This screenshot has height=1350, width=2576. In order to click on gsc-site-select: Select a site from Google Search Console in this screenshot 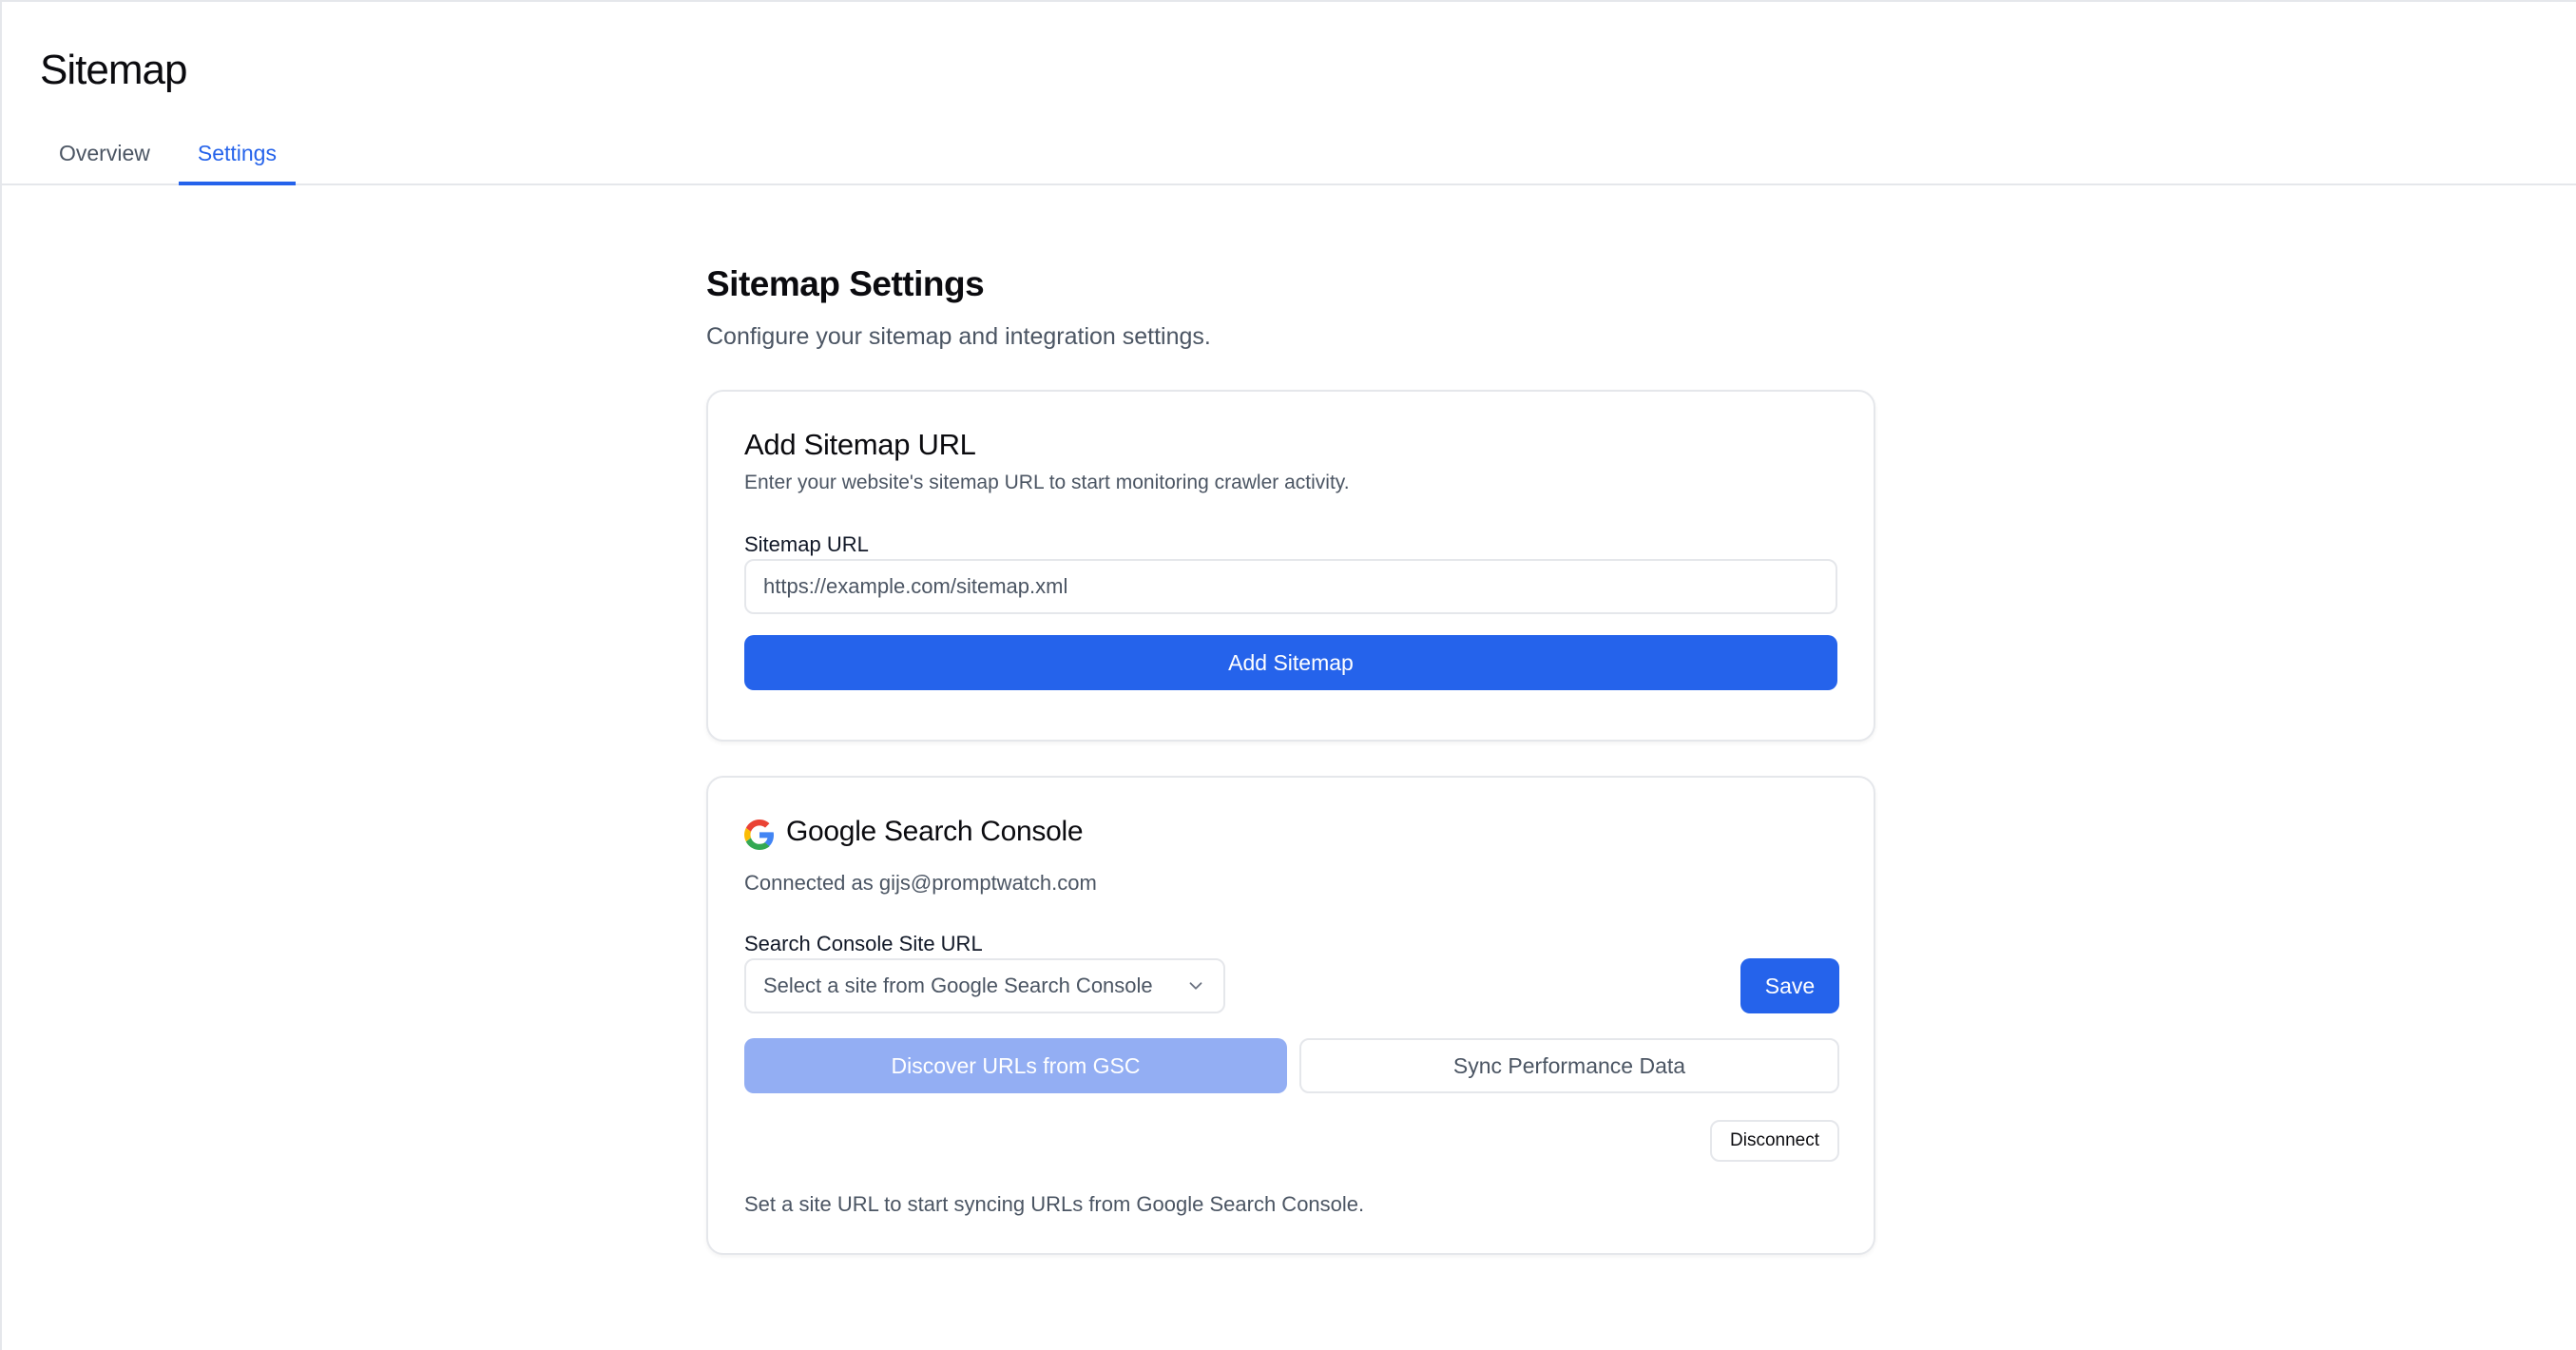, I will do `click(985, 985)`.